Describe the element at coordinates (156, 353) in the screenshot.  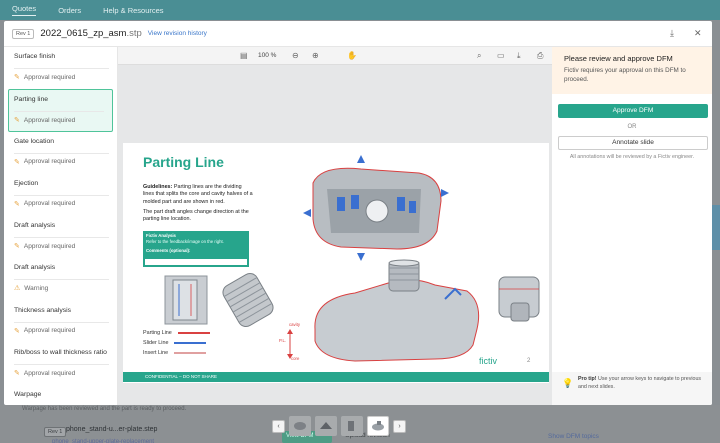
I see `legend-label: Insert Line` at that location.